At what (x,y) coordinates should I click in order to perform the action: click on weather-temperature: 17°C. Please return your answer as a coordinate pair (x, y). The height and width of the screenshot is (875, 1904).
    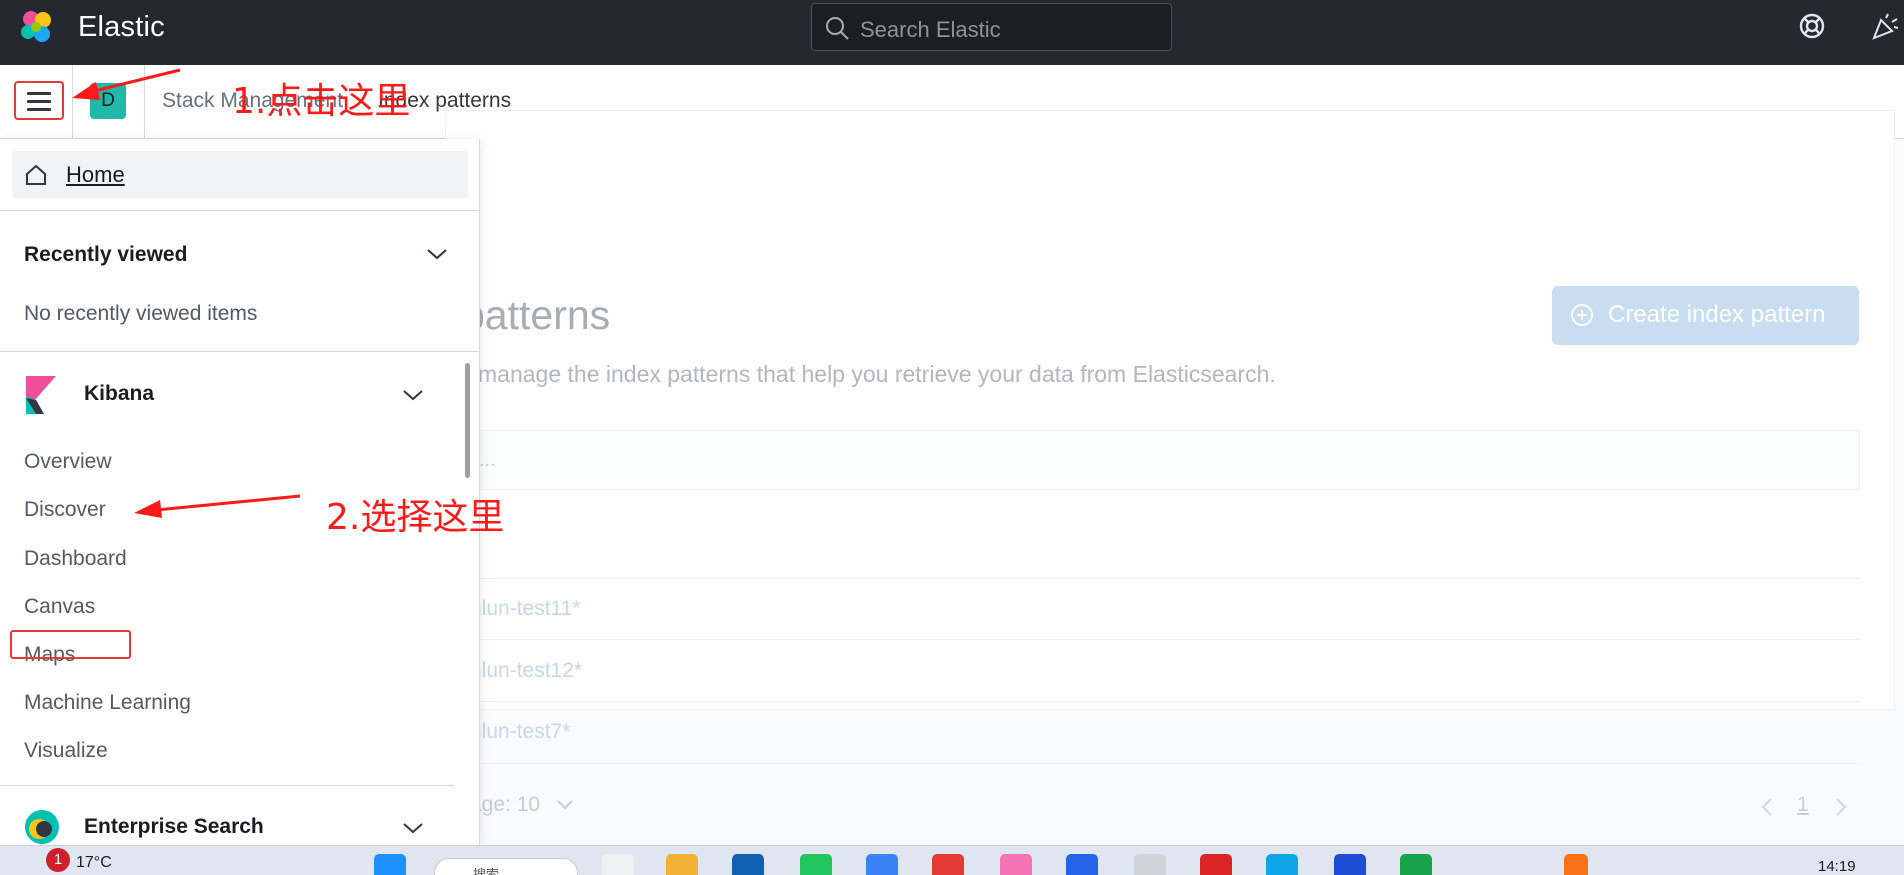
    Looking at the image, I should click on (94, 863).